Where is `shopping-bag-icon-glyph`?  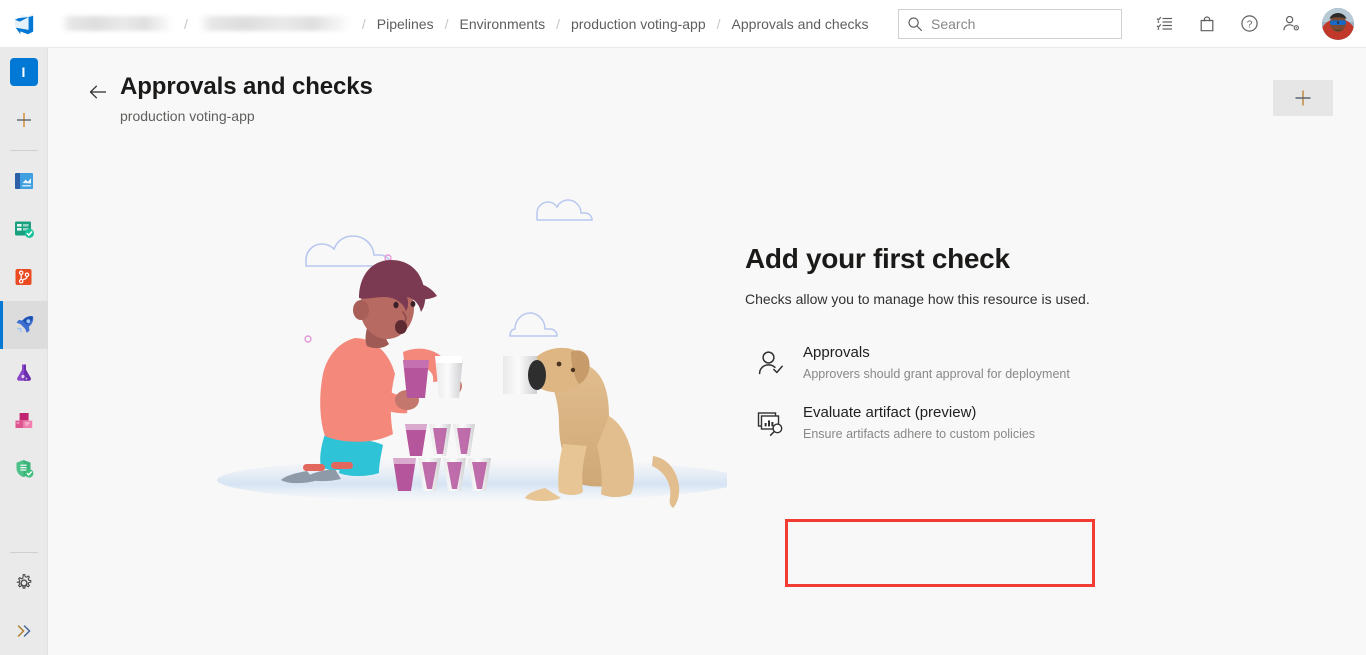 shopping-bag-icon-glyph is located at coordinates (1207, 23).